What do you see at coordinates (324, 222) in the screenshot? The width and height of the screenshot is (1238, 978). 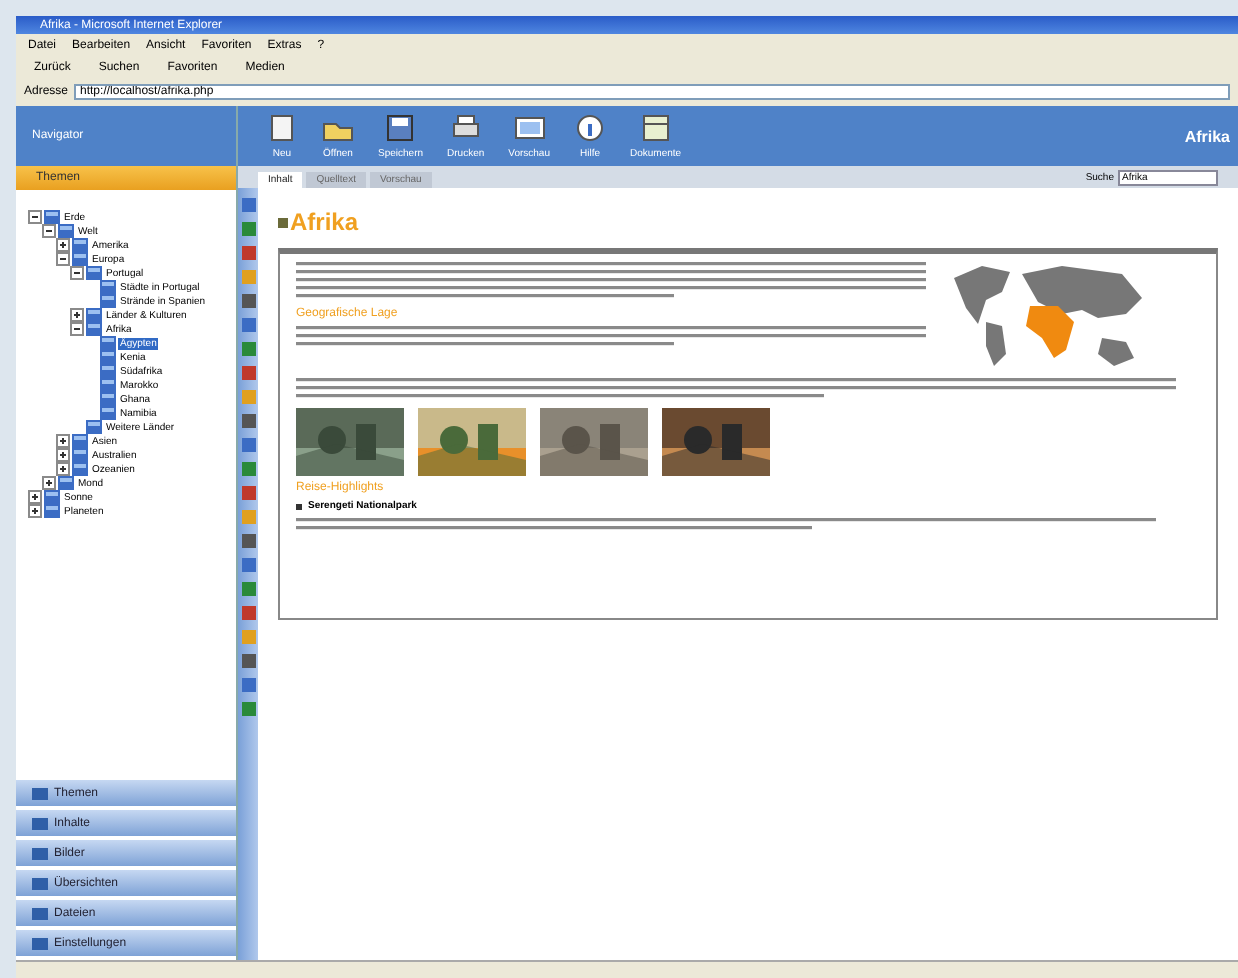 I see `page-title: Afrika` at bounding box center [324, 222].